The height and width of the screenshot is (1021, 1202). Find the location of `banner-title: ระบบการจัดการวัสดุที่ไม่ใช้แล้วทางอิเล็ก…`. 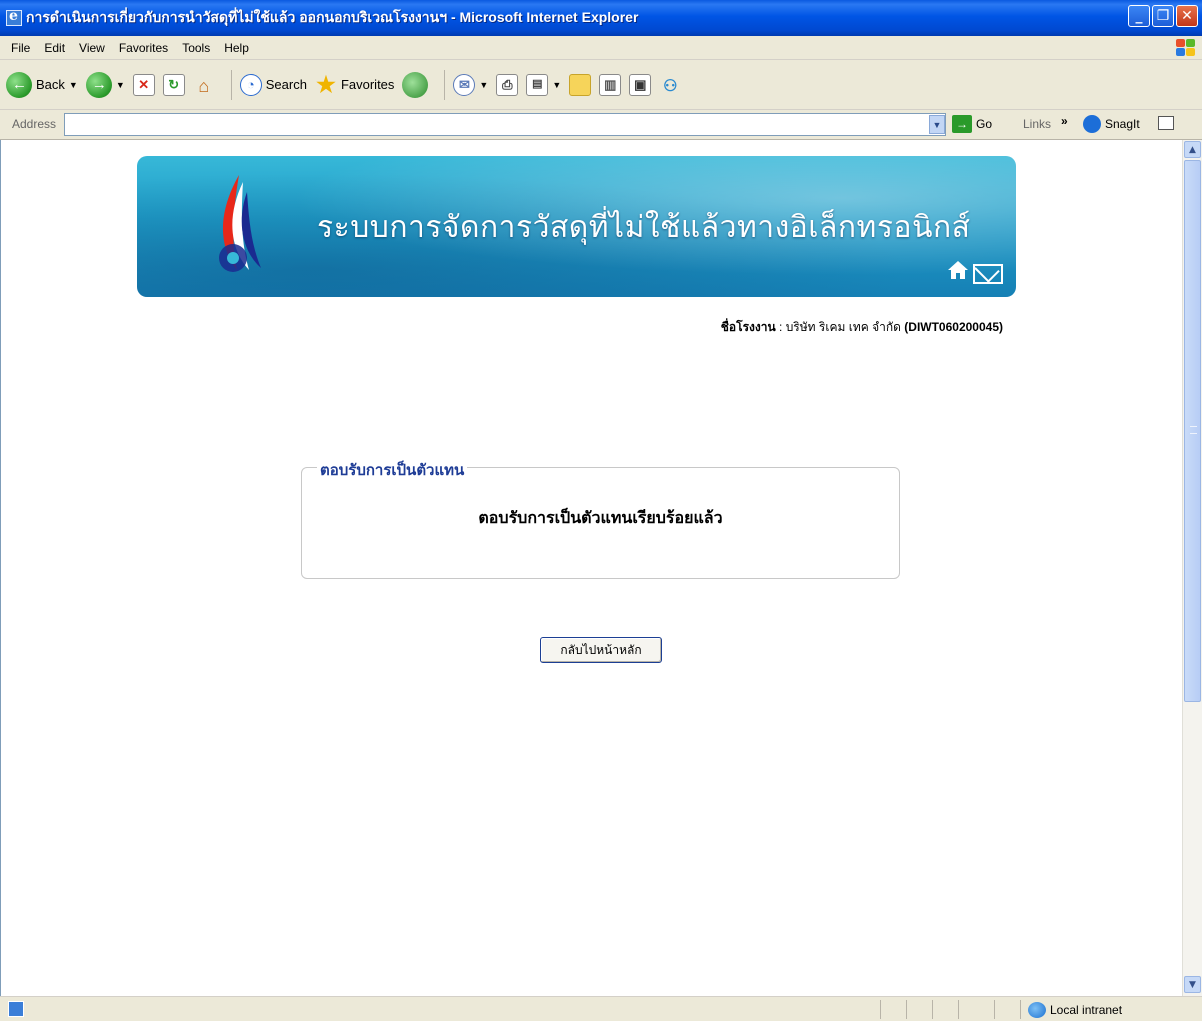

banner-title: ระบบการจัดการวัสดุที่ไม่ใช้แล้วทางอิเล็ก… is located at coordinates (644, 227).